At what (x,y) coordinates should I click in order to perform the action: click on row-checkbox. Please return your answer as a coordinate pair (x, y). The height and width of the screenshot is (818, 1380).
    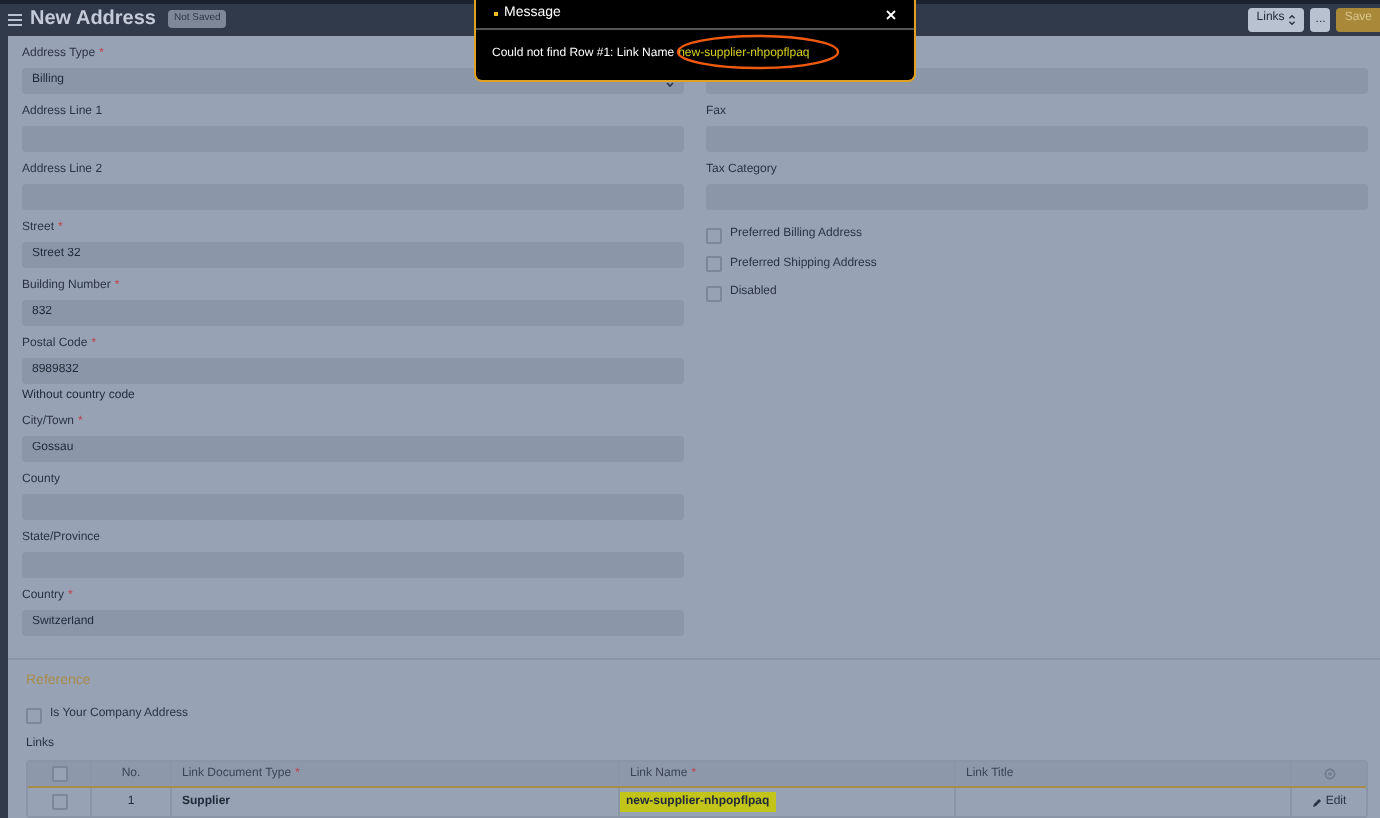
    Looking at the image, I should click on (59, 802).